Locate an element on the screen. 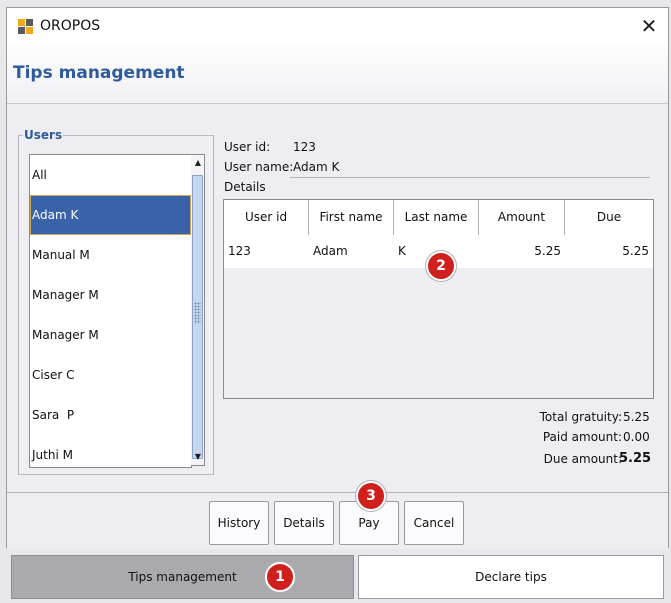 The image size is (671, 603). user-list-item: Sara P is located at coordinates (110, 415).